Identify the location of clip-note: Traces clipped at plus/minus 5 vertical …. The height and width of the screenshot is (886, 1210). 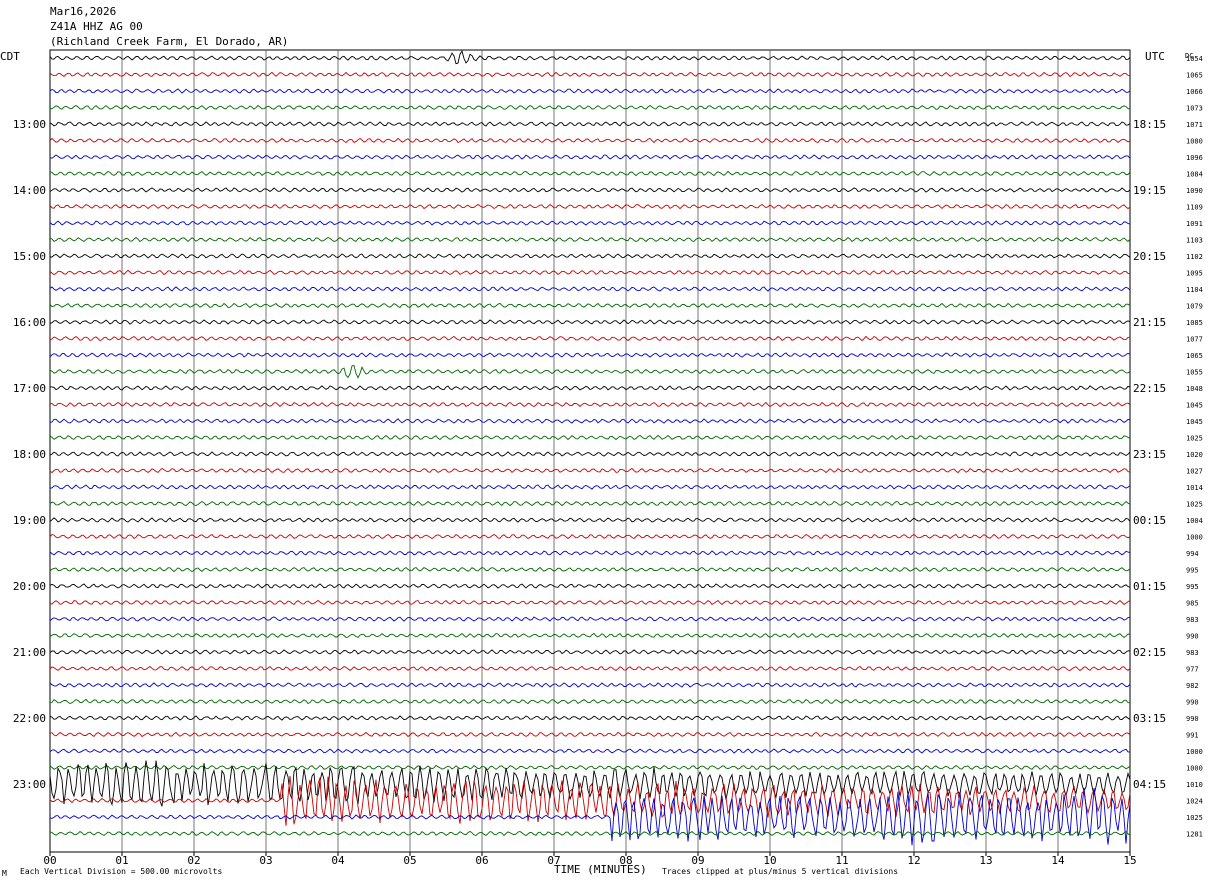
(780, 871).